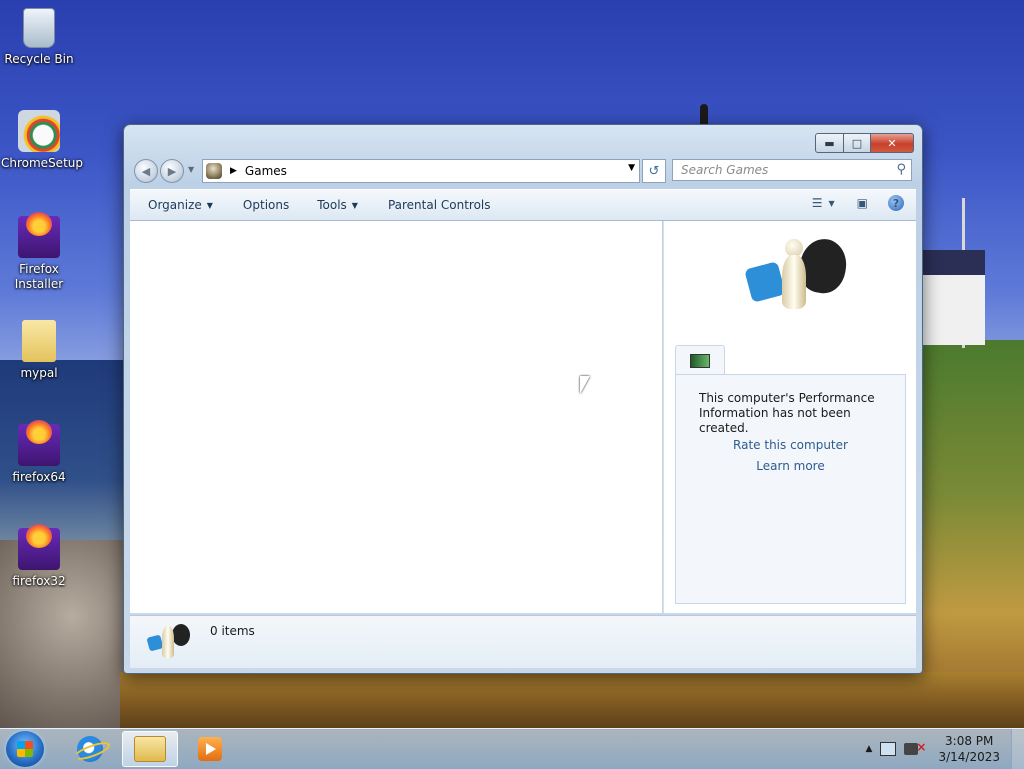 The width and height of the screenshot is (1024, 769). I want to click on organize-menu: Organize ▼, so click(180, 205).